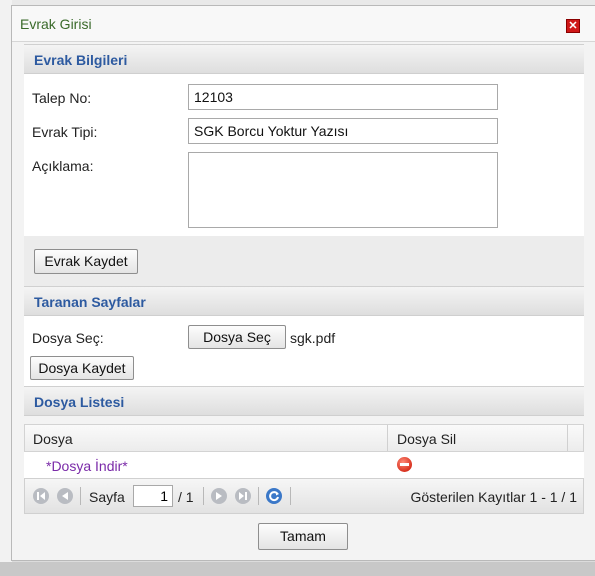  I want to click on table-row: *Dosya İndir*, so click(304, 465).